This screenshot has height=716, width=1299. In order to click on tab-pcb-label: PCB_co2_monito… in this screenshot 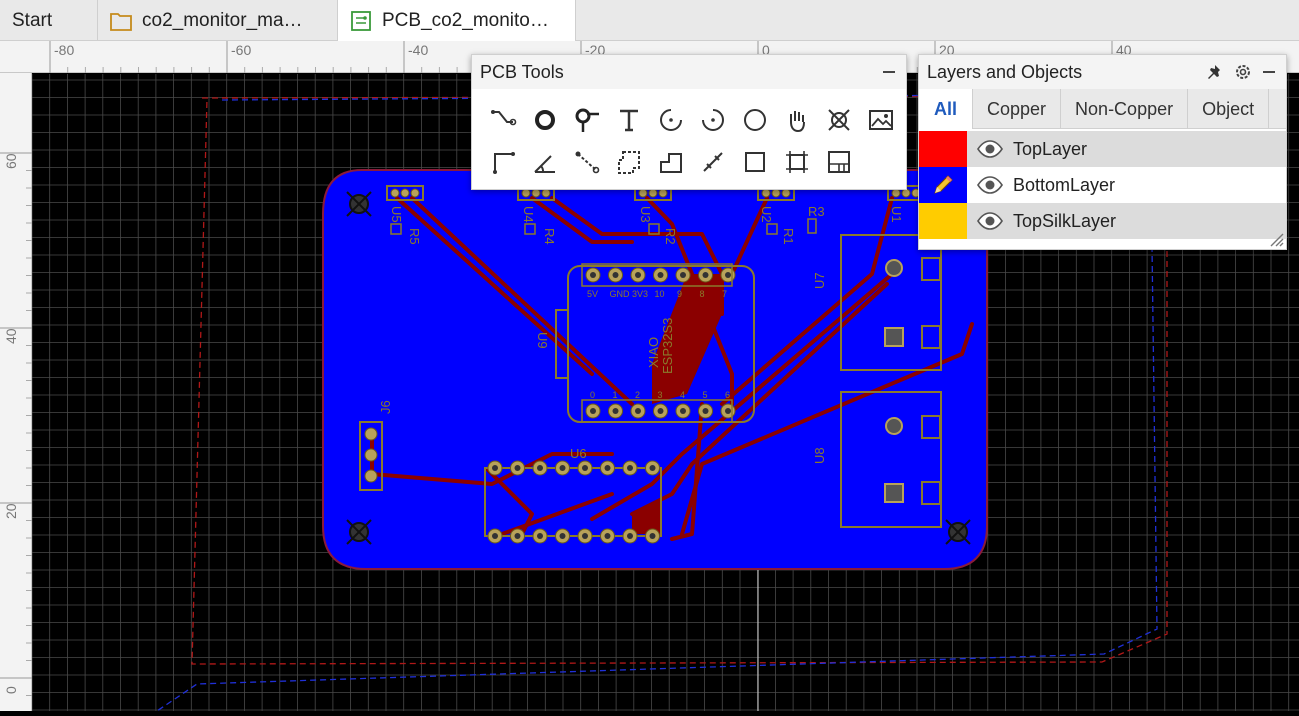, I will do `click(465, 20)`.